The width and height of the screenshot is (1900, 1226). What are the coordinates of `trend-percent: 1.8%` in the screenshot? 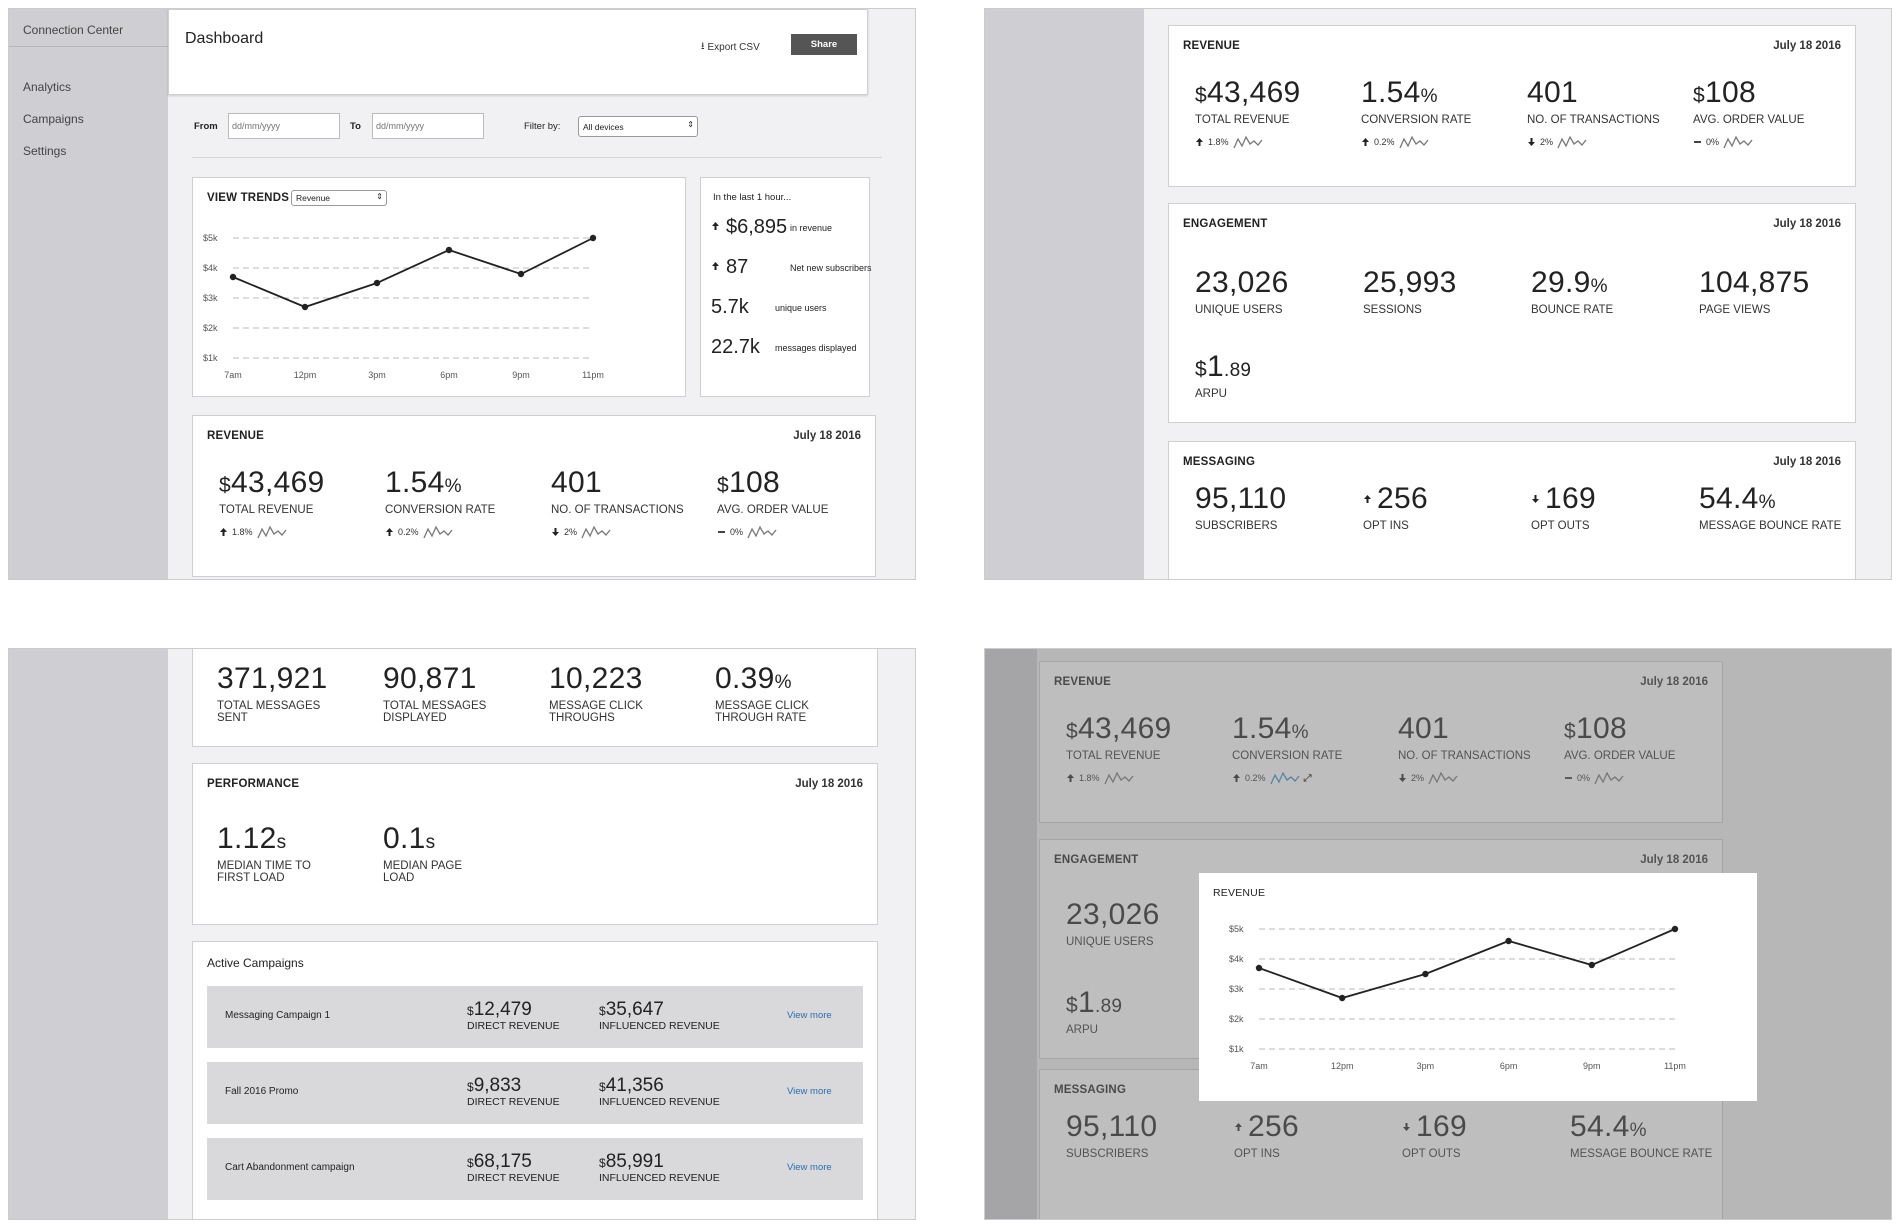 It's located at (1218, 142).